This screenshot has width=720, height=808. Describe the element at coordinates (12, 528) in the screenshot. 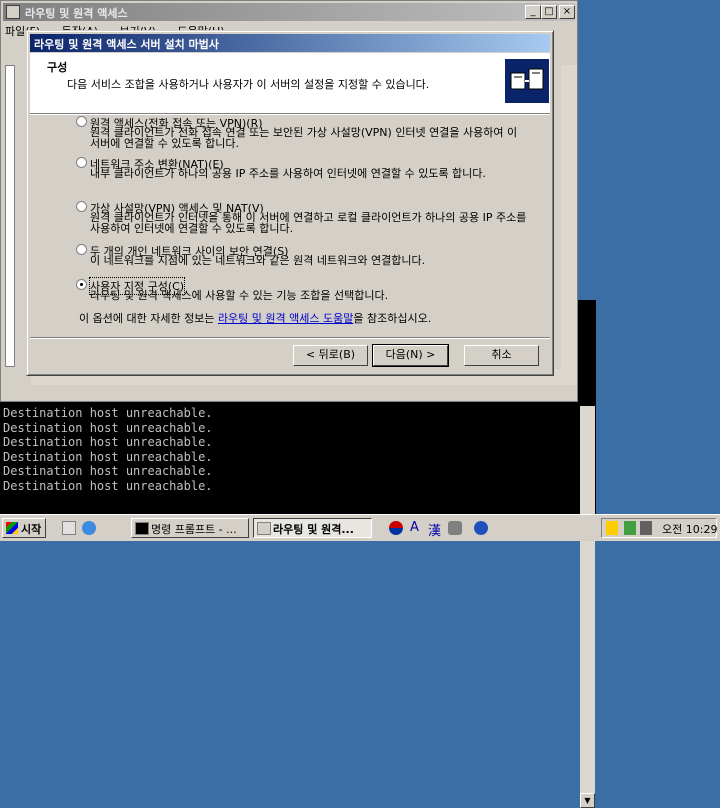

I see `windows-logo-icon` at that location.